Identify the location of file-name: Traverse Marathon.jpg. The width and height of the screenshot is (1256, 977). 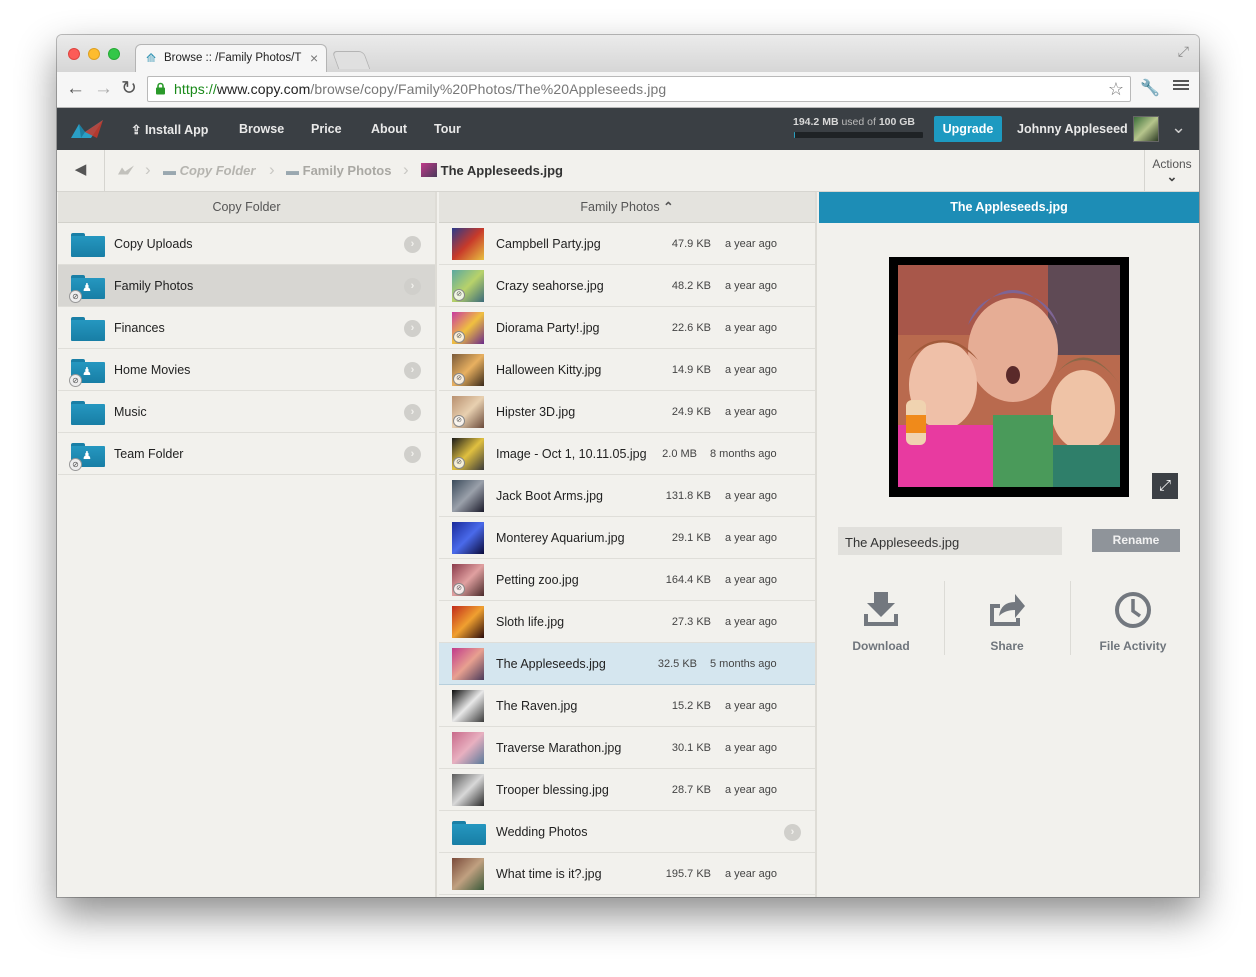
(559, 748).